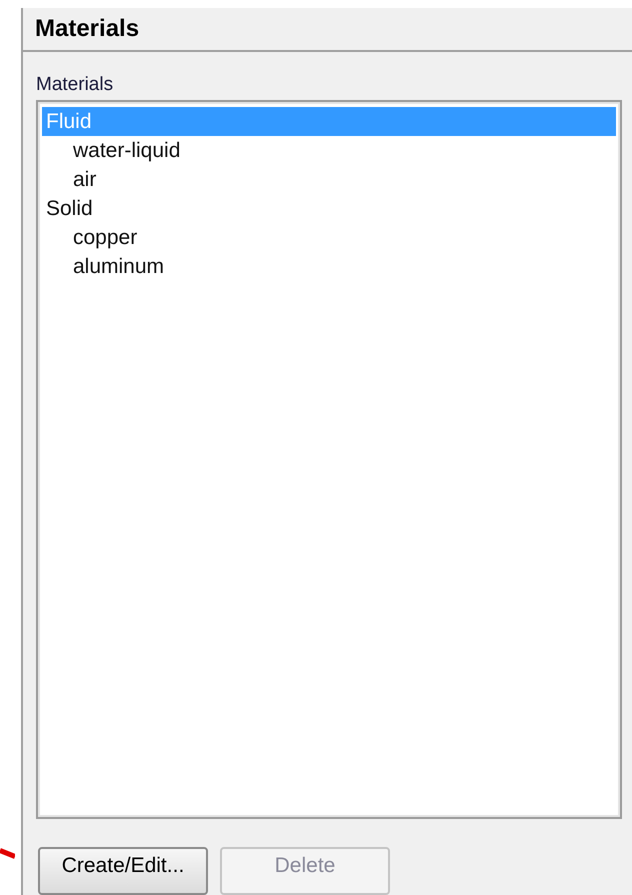  Describe the element at coordinates (87, 29) in the screenshot. I see `panel-title: Materials` at that location.